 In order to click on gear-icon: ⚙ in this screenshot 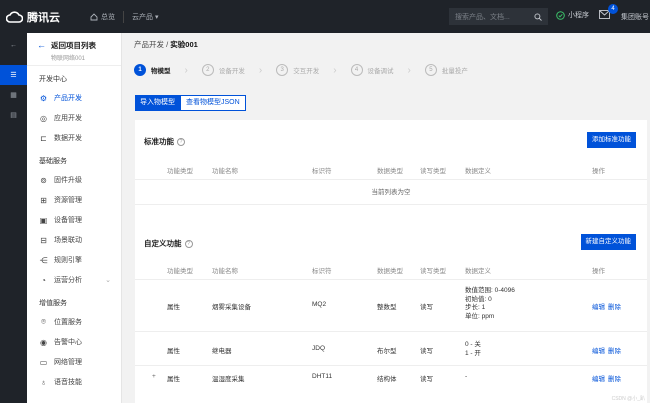, I will do `click(43, 98)`.